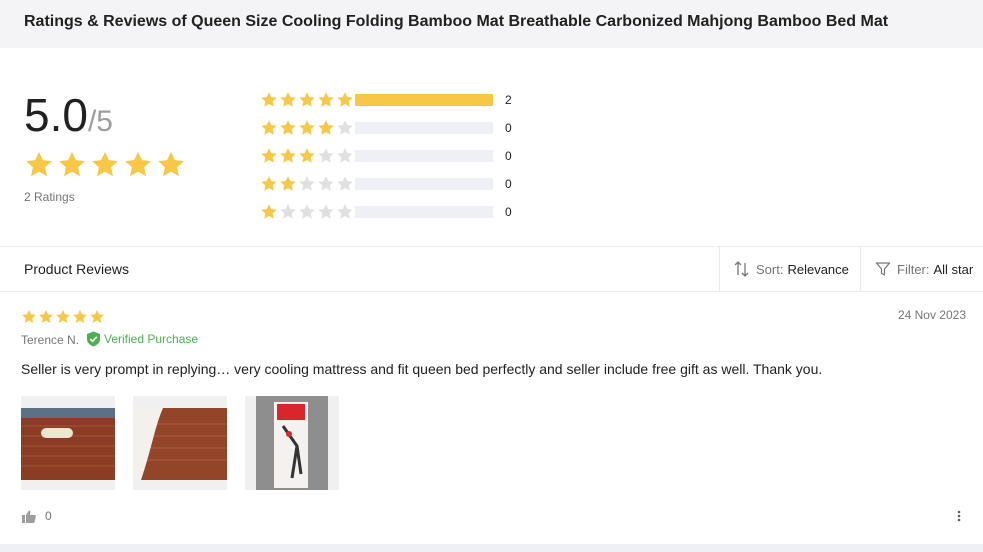 Image resolution: width=983 pixels, height=552 pixels. I want to click on review-date: 24 Nov 2023, so click(931, 315).